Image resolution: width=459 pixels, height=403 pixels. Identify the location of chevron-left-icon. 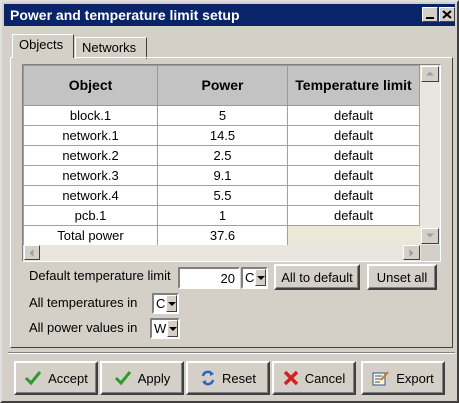
(31, 252).